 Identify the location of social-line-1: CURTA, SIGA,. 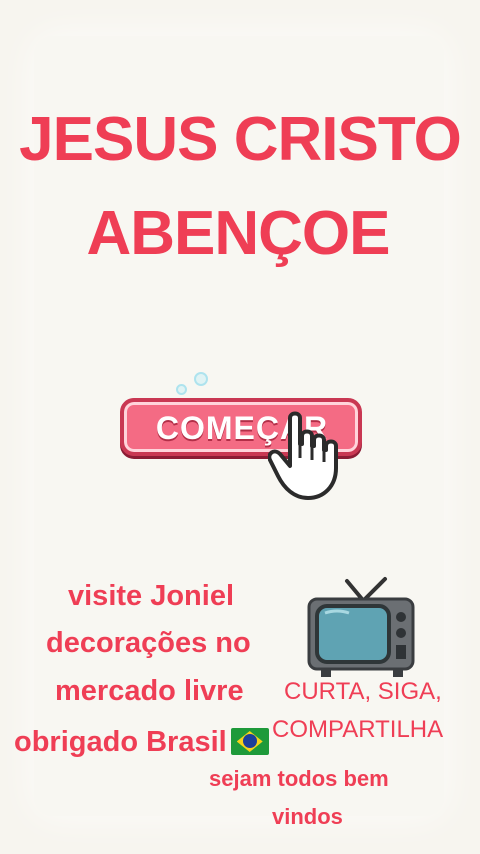
(363, 691).